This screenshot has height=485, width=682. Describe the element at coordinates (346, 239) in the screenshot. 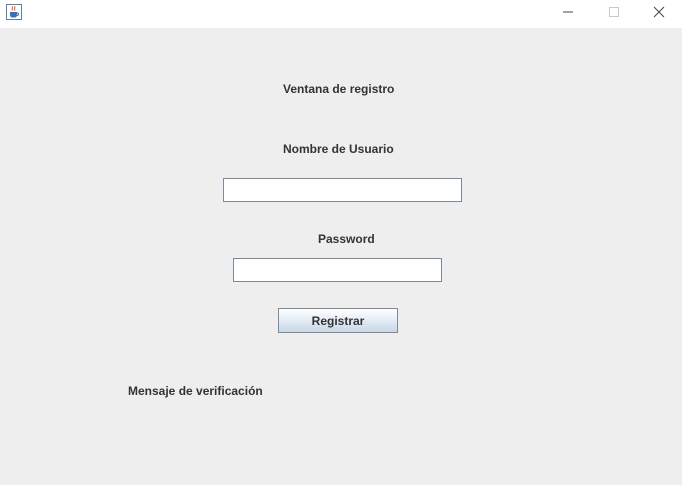

I see `password-label: Password` at that location.